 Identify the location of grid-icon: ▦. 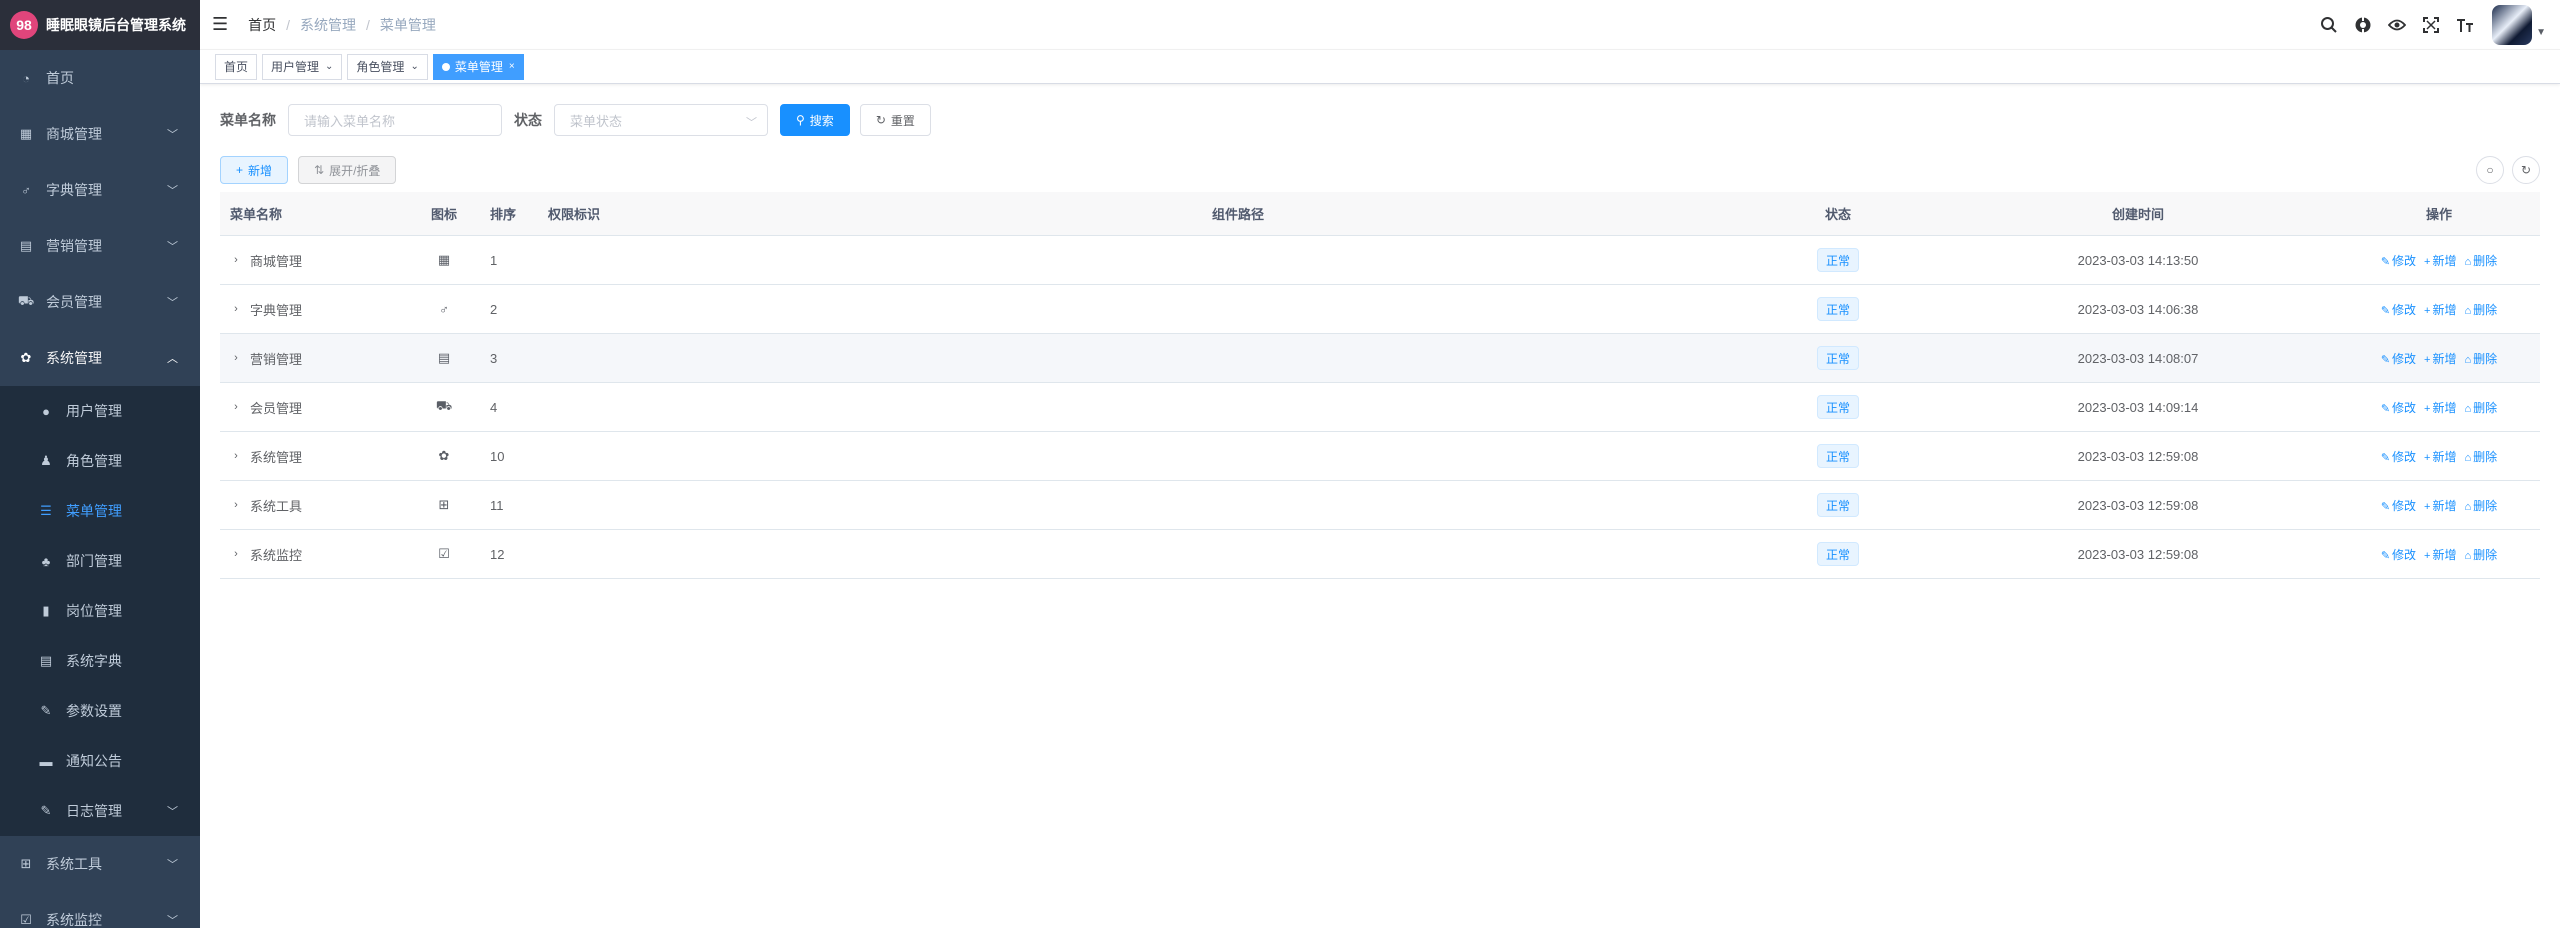
(444, 259).